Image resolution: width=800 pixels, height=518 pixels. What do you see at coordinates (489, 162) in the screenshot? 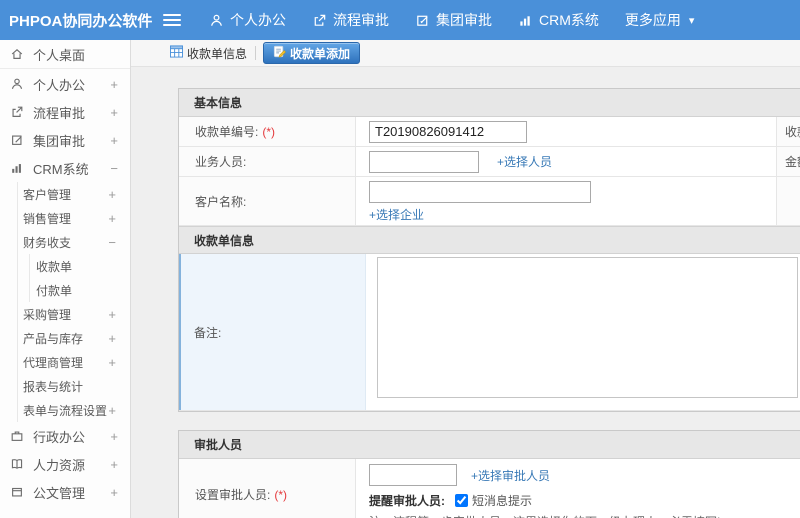
I see `row-salesperson: 业务人员: +选择人员 金额:` at bounding box center [489, 162].